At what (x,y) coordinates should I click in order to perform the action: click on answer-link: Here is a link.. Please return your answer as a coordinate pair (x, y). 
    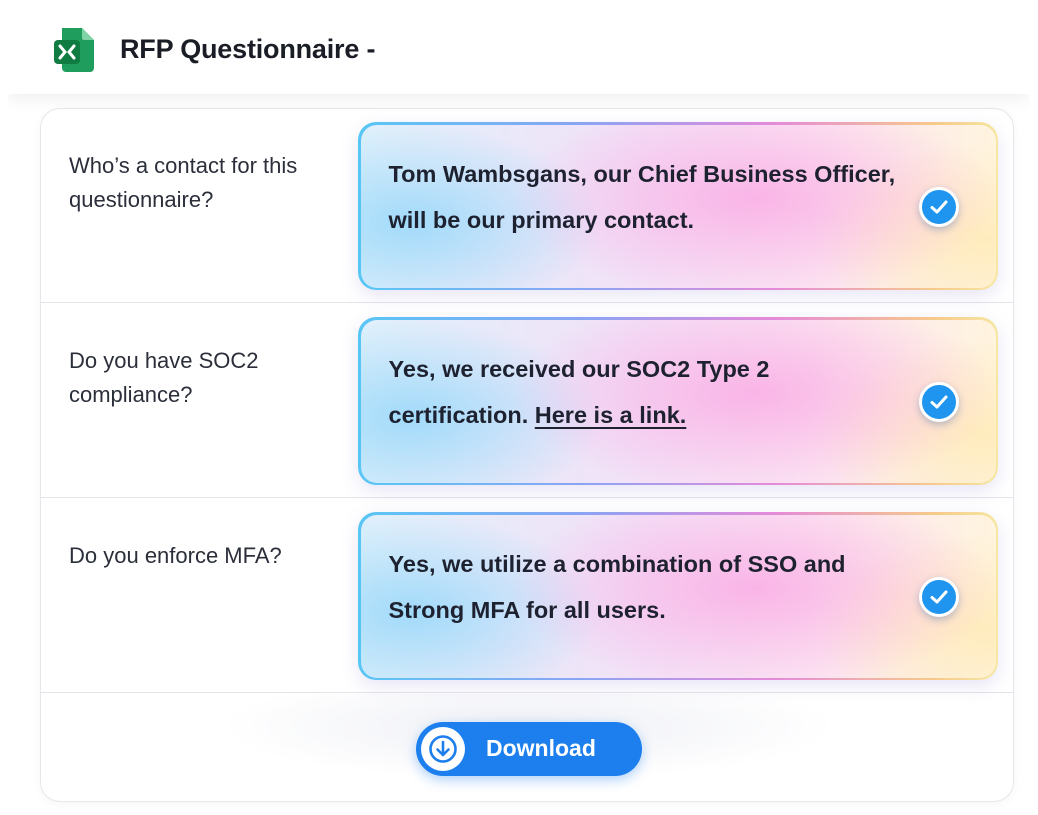
    Looking at the image, I should click on (611, 415).